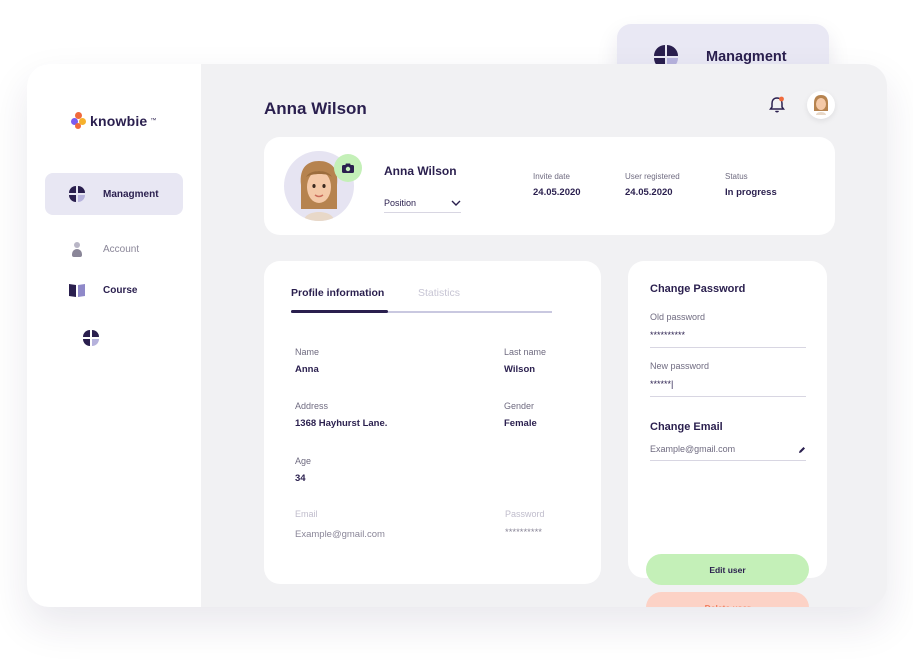 This screenshot has width=913, height=660. I want to click on field-password: Password **********, so click(525, 523).